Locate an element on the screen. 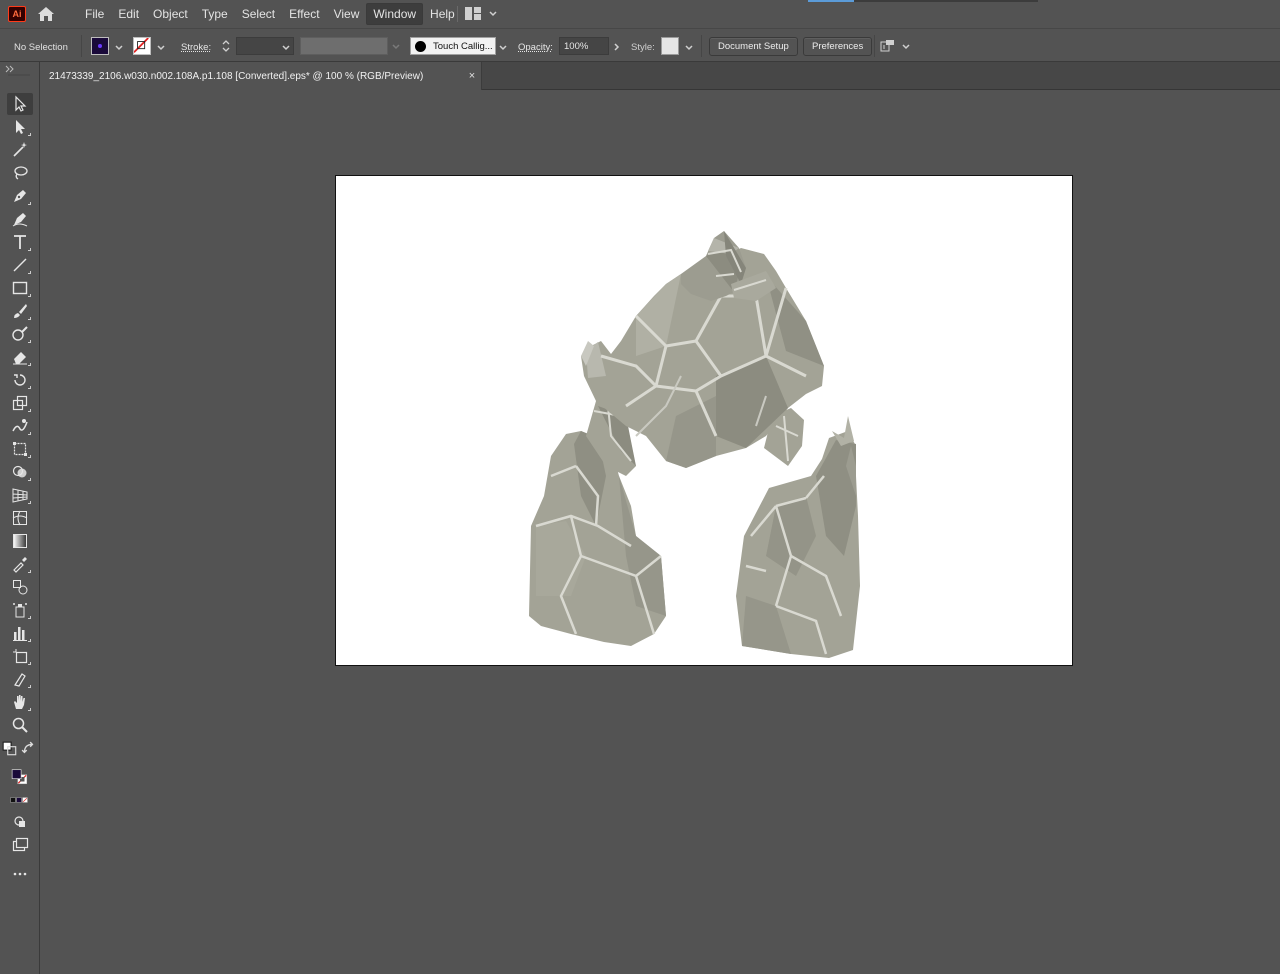 The width and height of the screenshot is (1280, 974). shape-builder-tool-icon is located at coordinates (20, 472).